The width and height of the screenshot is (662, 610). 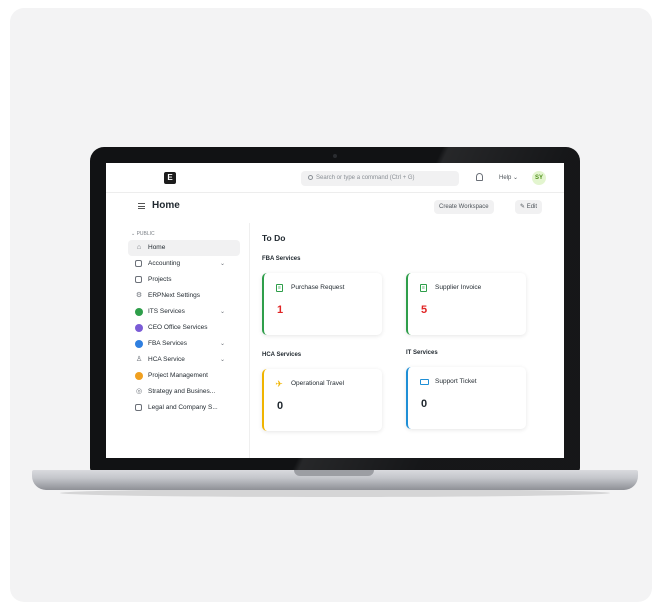 What do you see at coordinates (508, 177) in the screenshot?
I see `help-menu: Help ⌄` at bounding box center [508, 177].